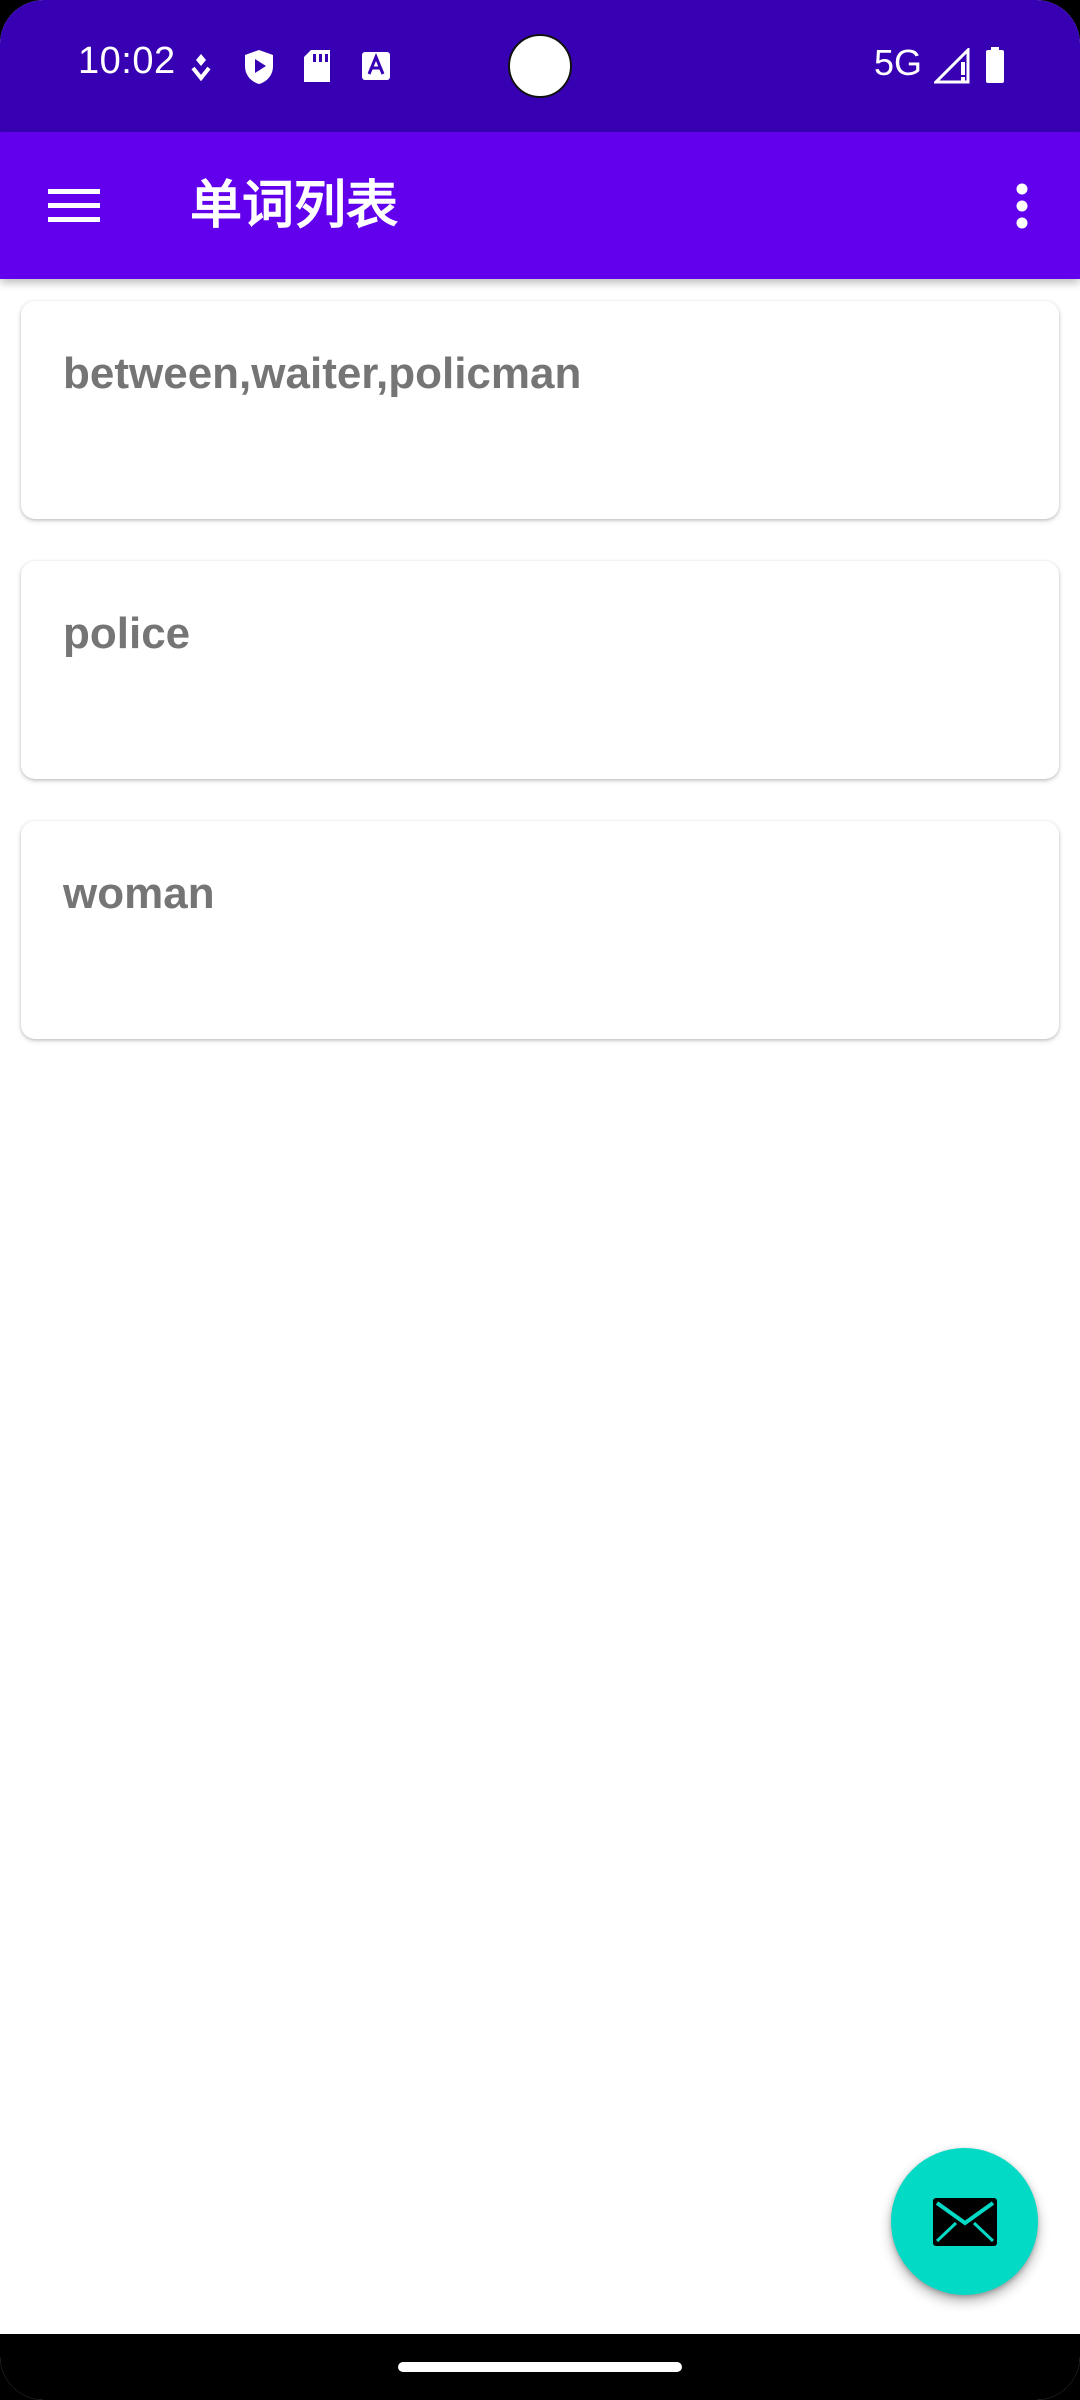 Image resolution: width=1080 pixels, height=2400 pixels. I want to click on navigation-menu-button, so click(74, 206).